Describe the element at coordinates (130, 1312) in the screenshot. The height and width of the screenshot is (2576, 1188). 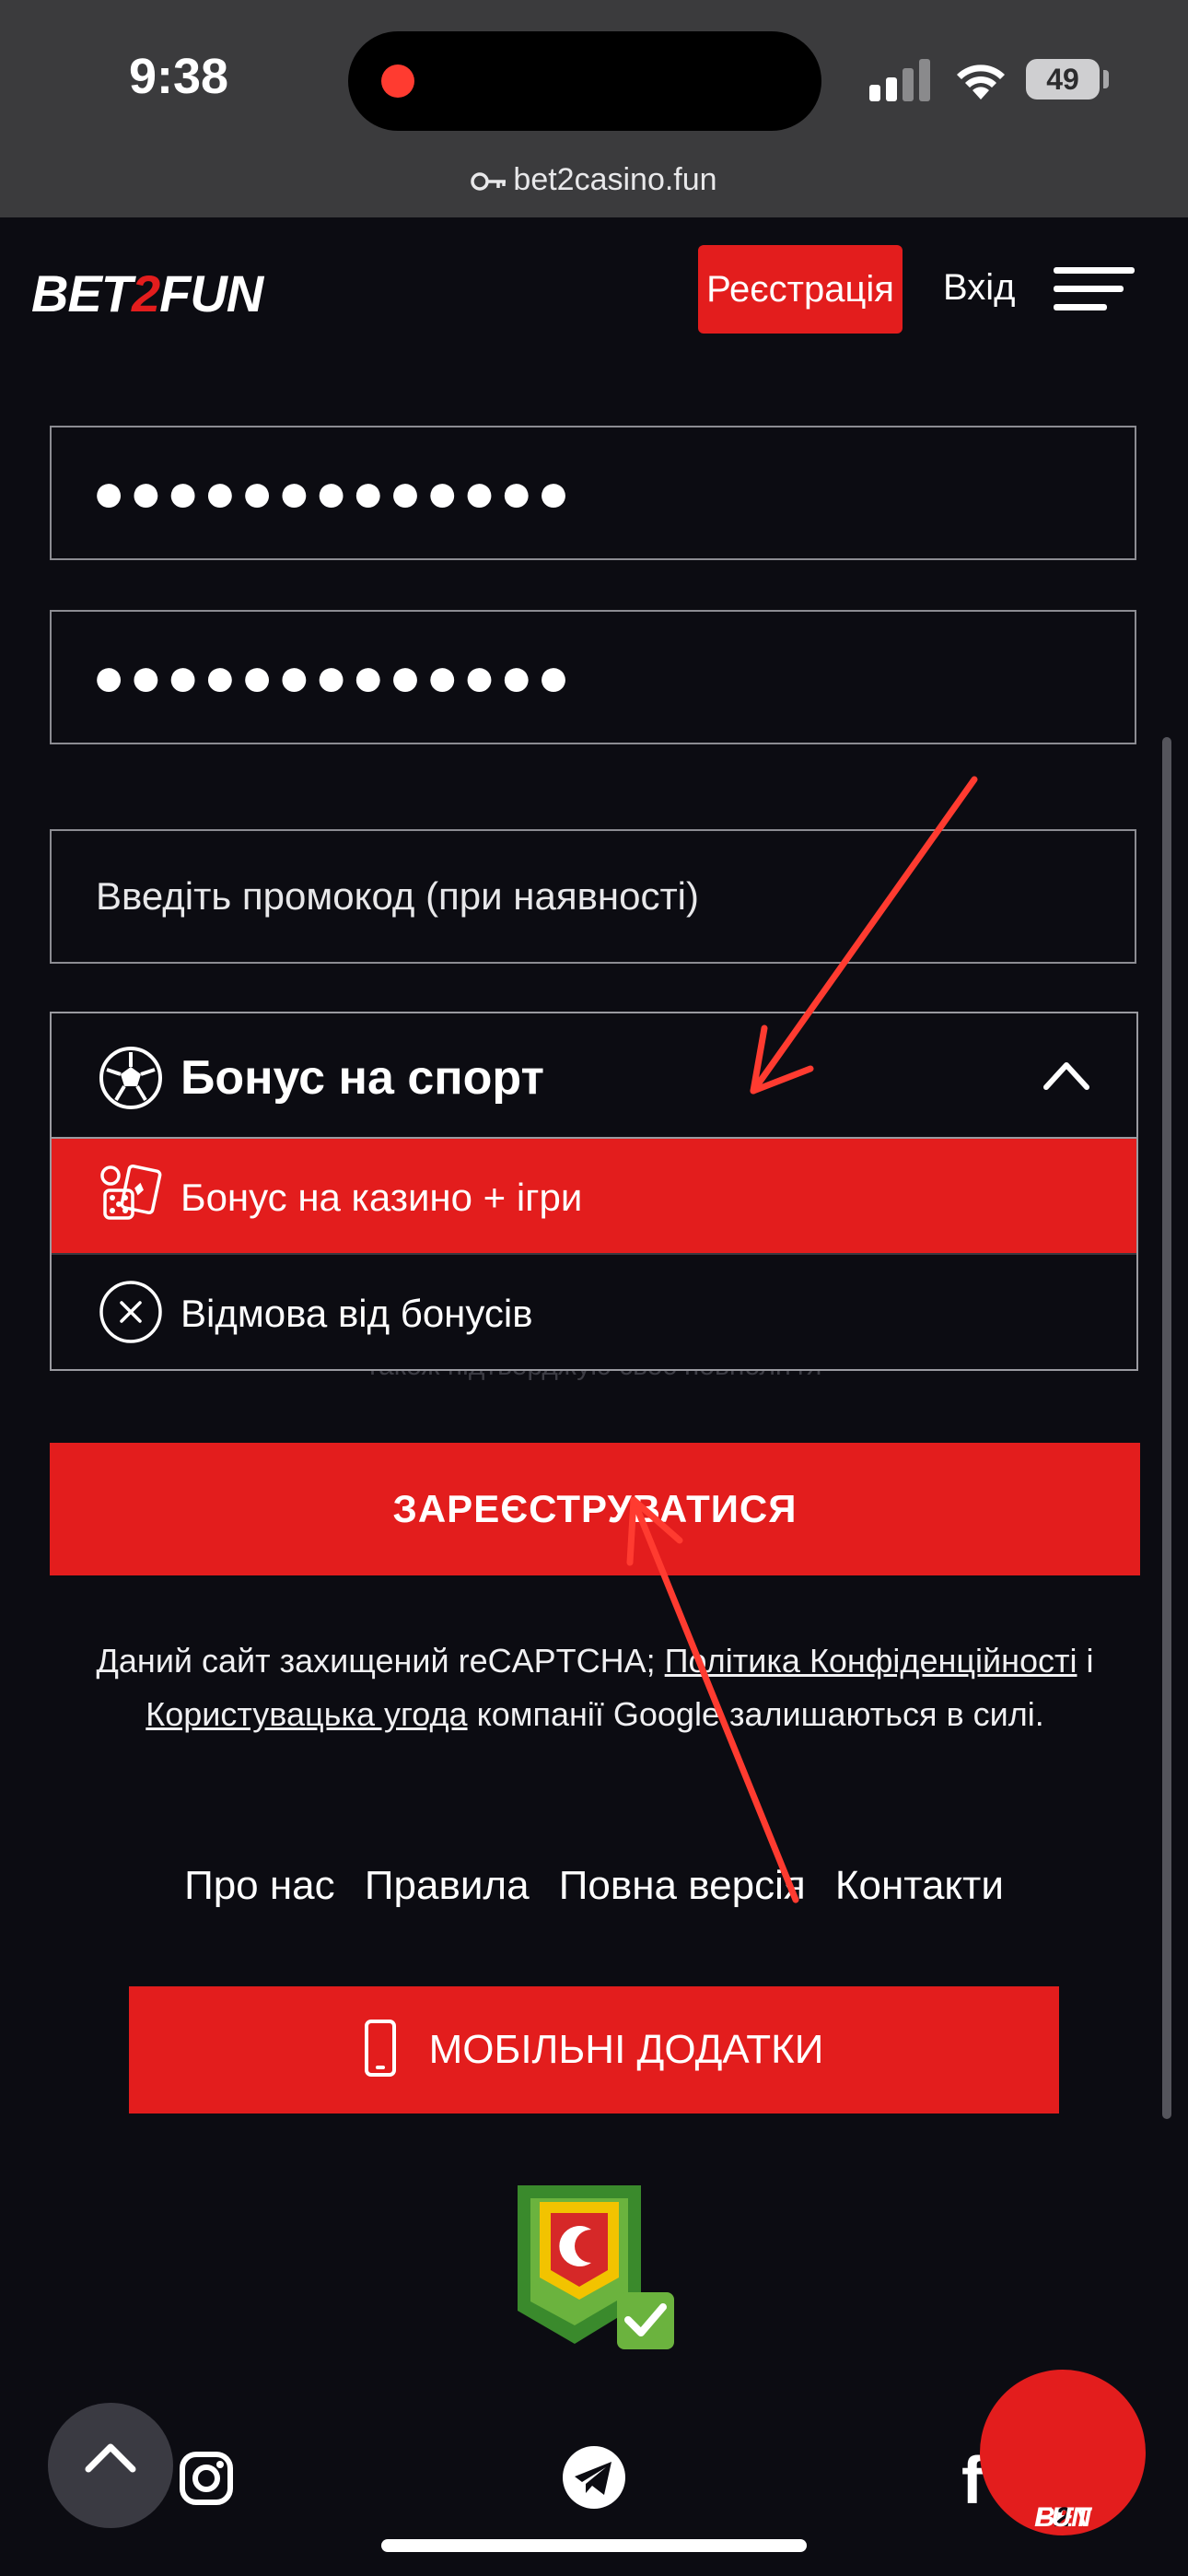
I see `close-circle-icon` at that location.